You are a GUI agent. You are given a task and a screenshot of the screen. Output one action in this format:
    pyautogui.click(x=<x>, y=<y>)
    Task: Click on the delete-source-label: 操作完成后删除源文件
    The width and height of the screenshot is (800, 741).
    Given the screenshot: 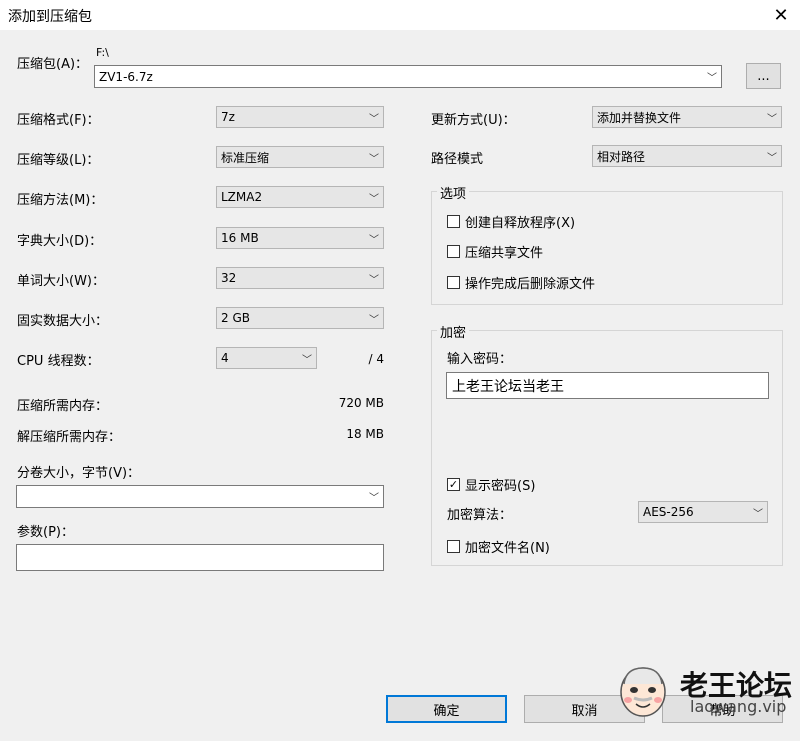 What is the action you would take?
    pyautogui.click(x=530, y=284)
    